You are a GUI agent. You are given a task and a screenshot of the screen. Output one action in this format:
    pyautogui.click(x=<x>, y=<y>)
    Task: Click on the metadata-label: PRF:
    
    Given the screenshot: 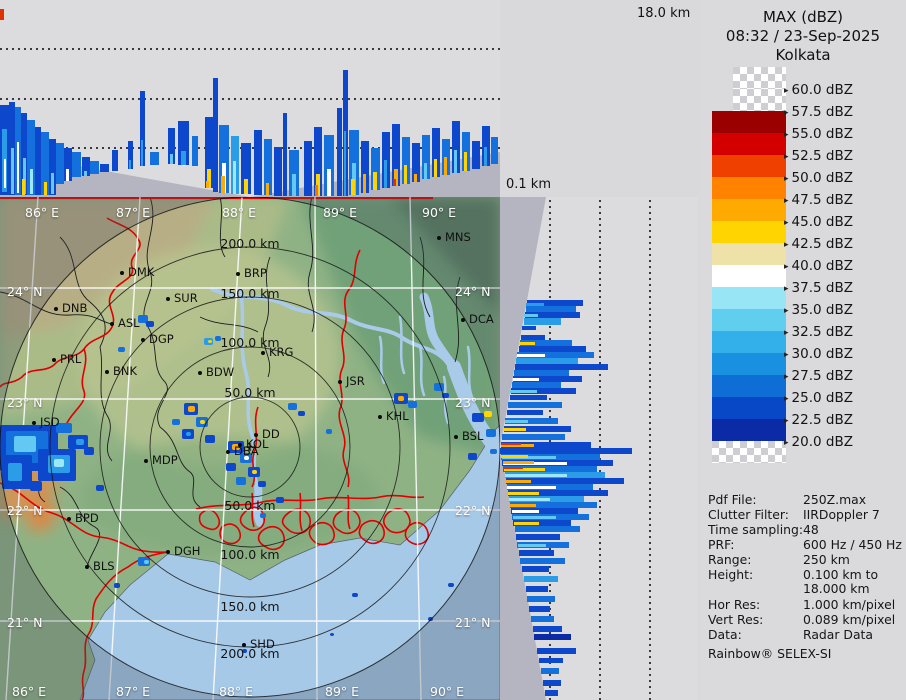 What is the action you would take?
    pyautogui.click(x=721, y=544)
    